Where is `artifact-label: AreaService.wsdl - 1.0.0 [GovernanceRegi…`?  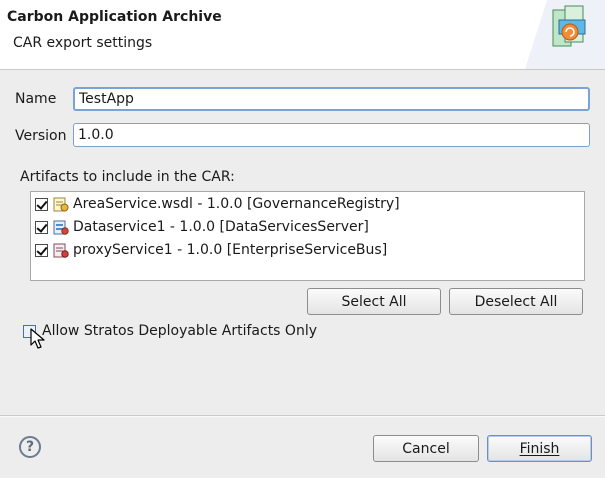
artifact-label: AreaService.wsdl - 1.0.0 [GovernanceRegi… is located at coordinates (236, 204).